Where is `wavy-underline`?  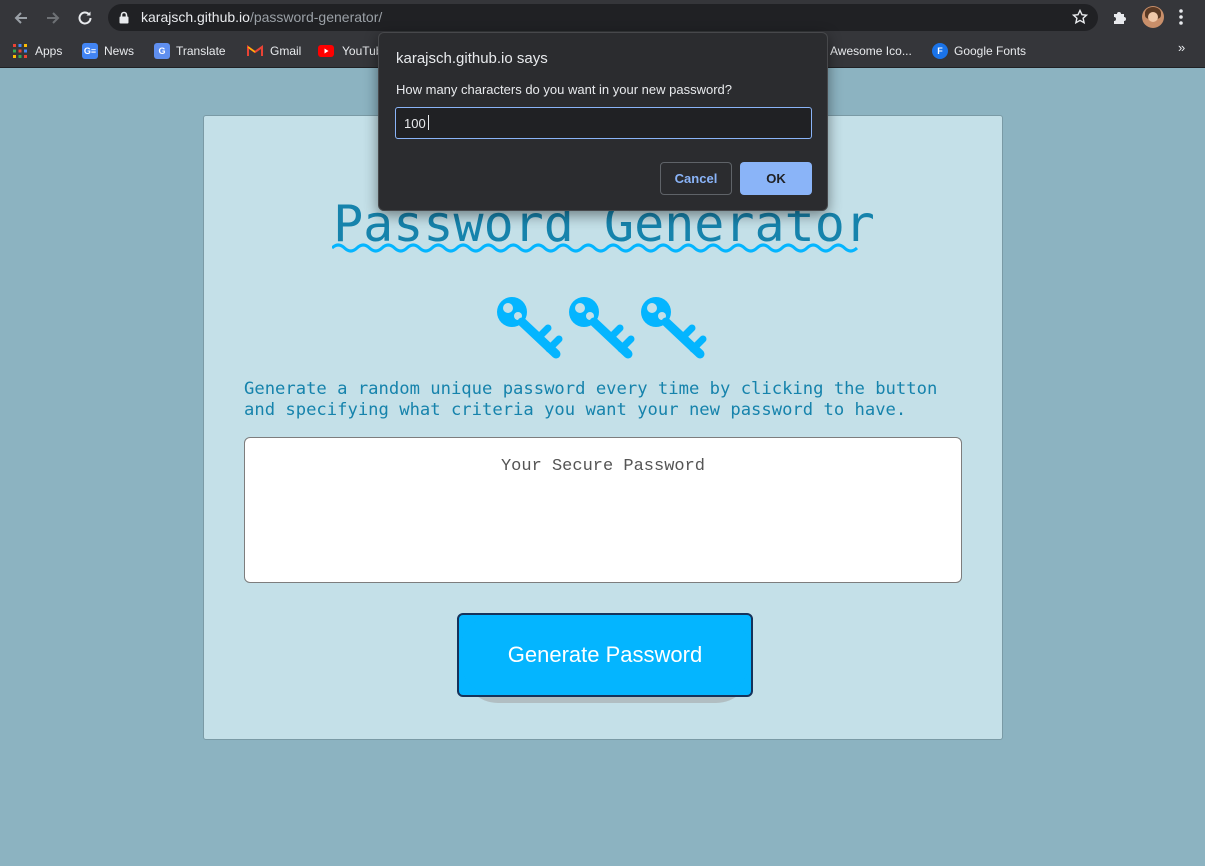
wavy-underline is located at coordinates (595, 248).